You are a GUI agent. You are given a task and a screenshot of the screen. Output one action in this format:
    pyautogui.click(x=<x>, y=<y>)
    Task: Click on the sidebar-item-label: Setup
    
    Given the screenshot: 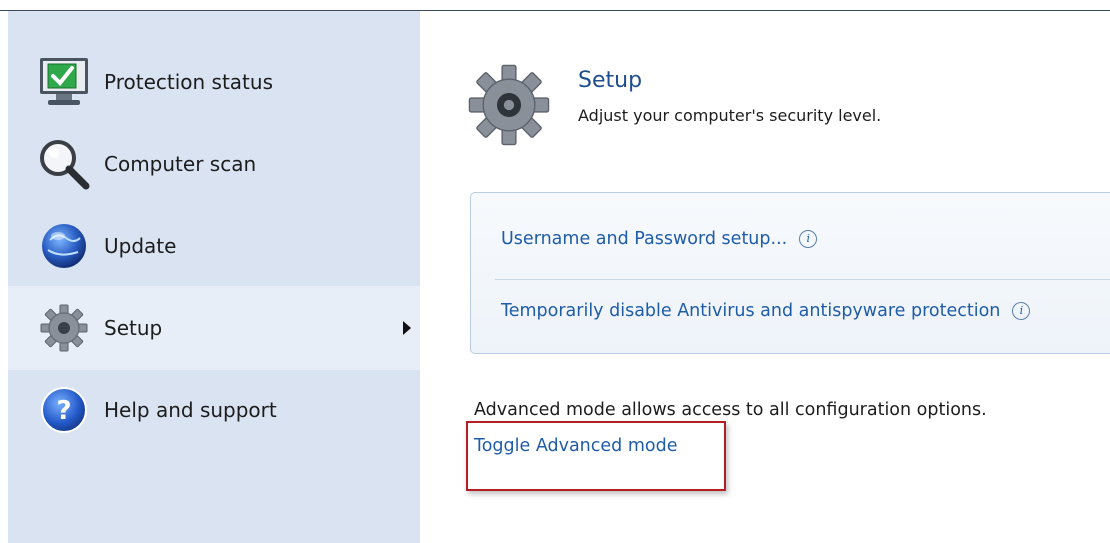 What is the action you would take?
    pyautogui.click(x=133, y=328)
    